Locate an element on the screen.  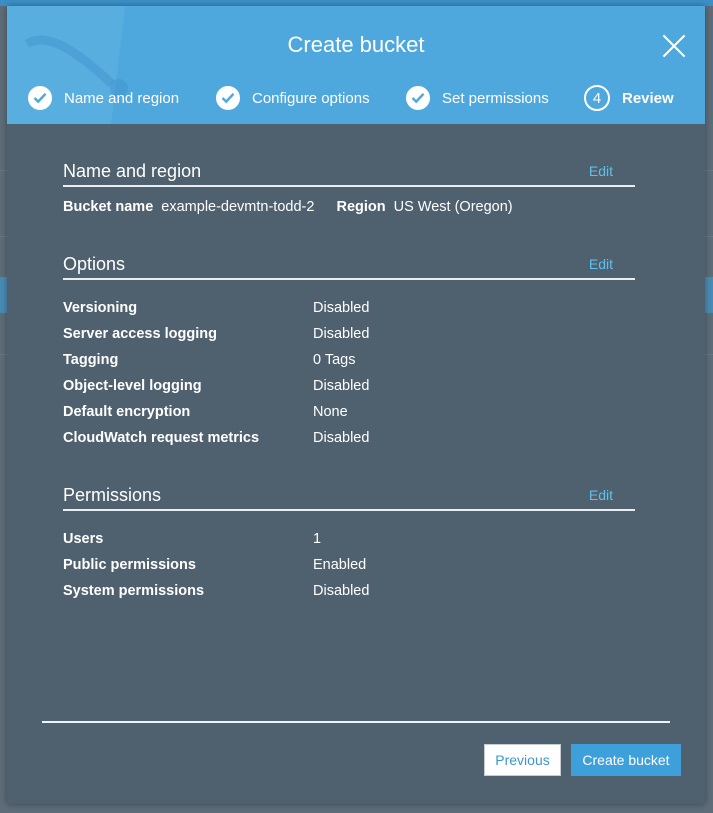
step-label: Configure options is located at coordinates (311, 98).